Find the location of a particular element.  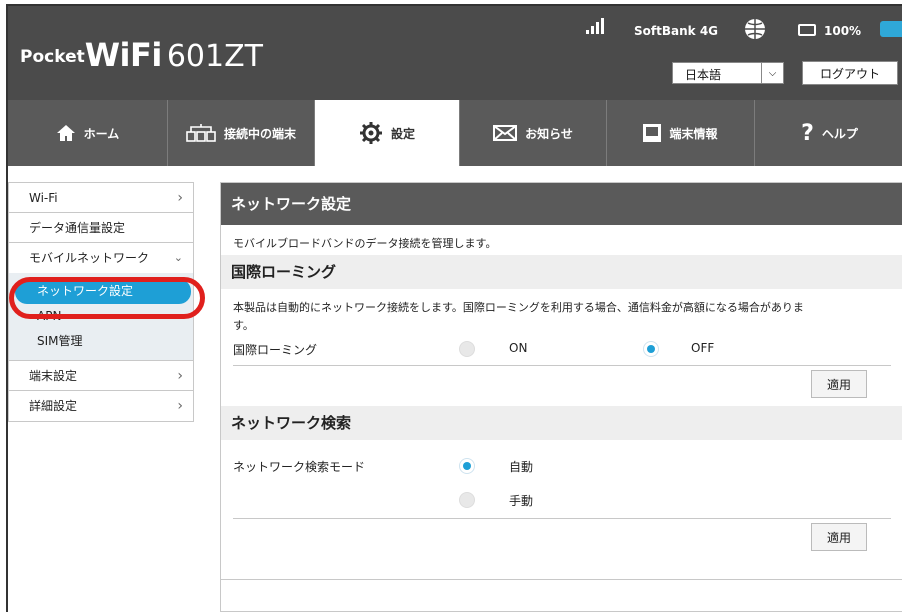

home-icon is located at coordinates (65, 133).